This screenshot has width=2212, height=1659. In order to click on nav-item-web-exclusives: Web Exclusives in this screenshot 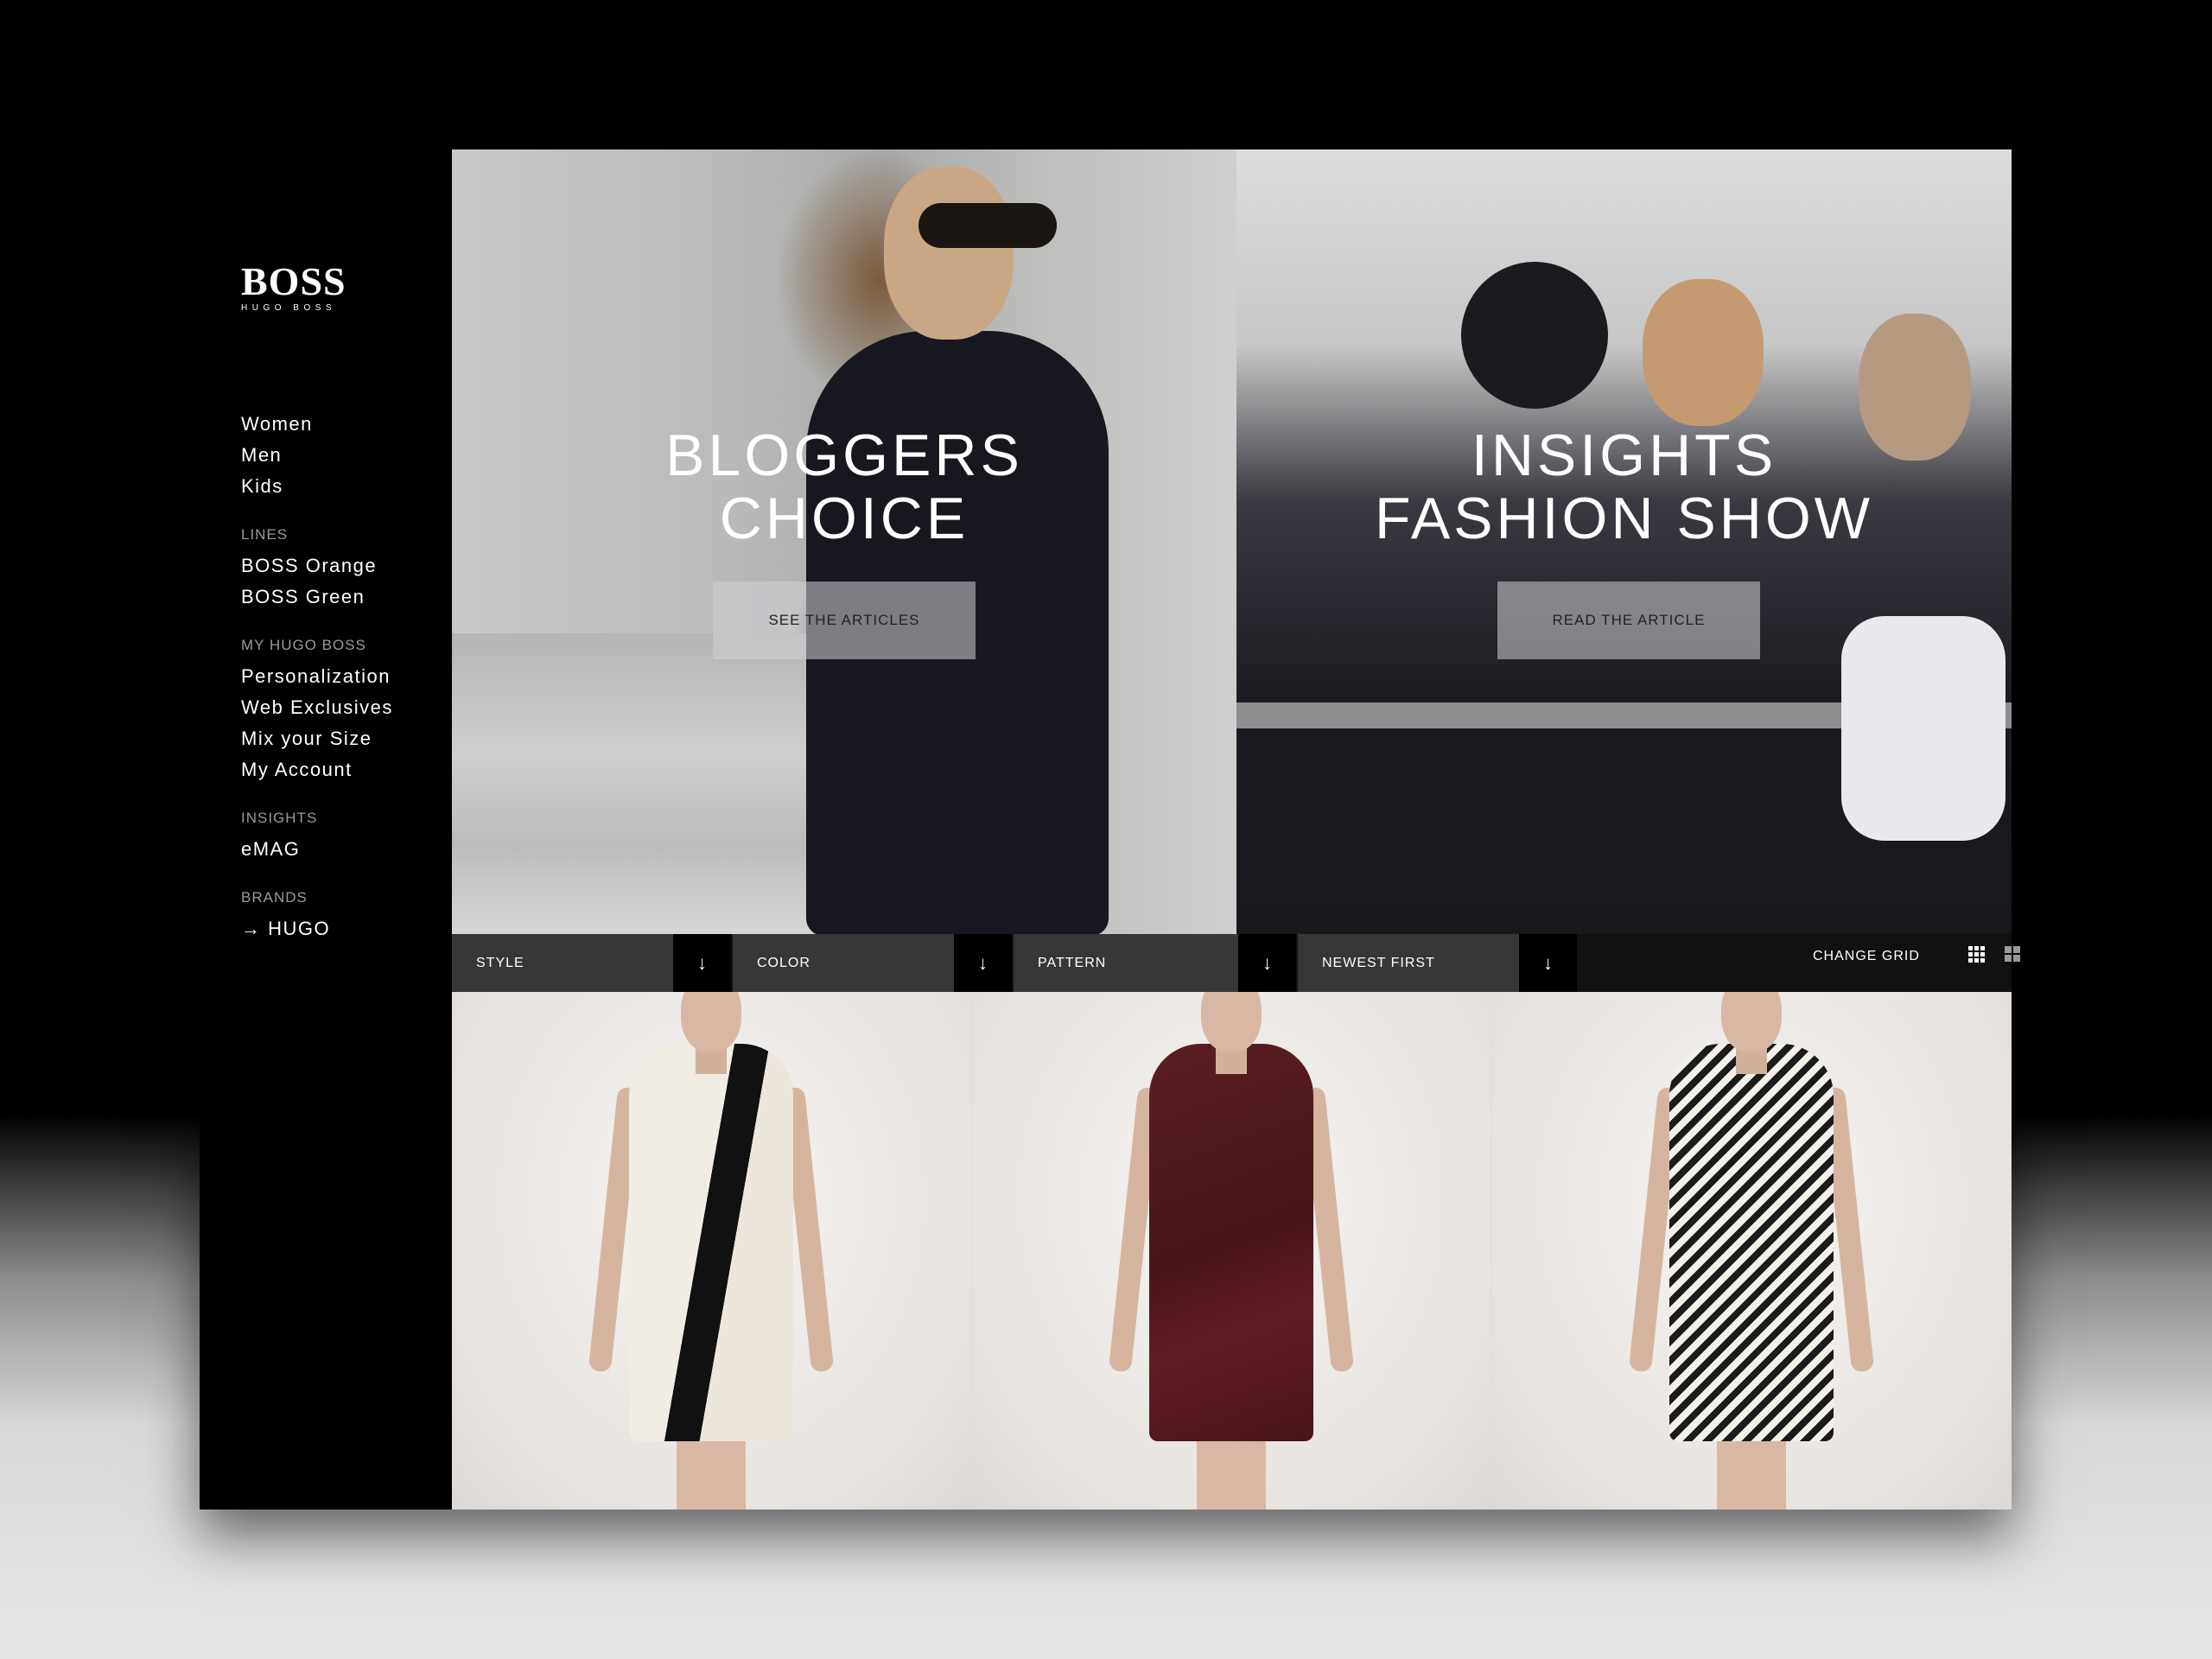, I will do `click(344, 707)`.